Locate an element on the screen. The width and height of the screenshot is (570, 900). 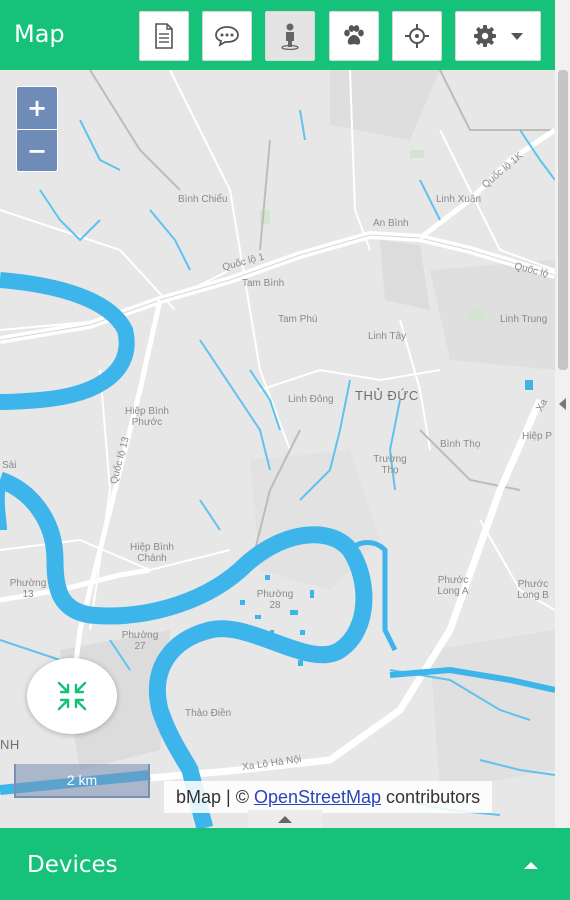
map-label-district: THỦ ĐỨC is located at coordinates (387, 395).